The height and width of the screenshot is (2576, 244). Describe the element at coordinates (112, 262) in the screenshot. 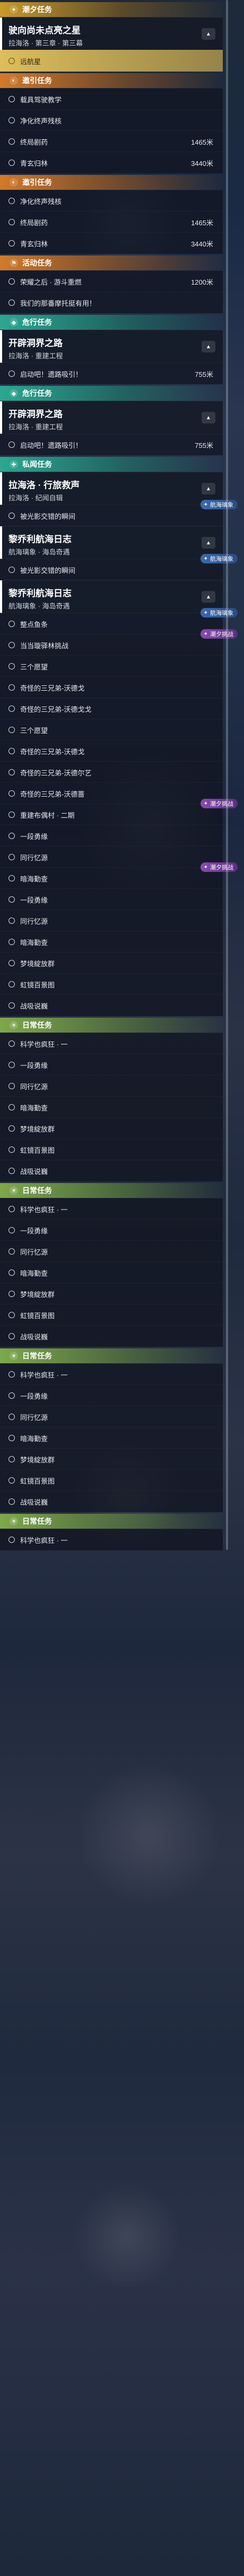

I see `category-header: ⚑ 活动任务` at that location.